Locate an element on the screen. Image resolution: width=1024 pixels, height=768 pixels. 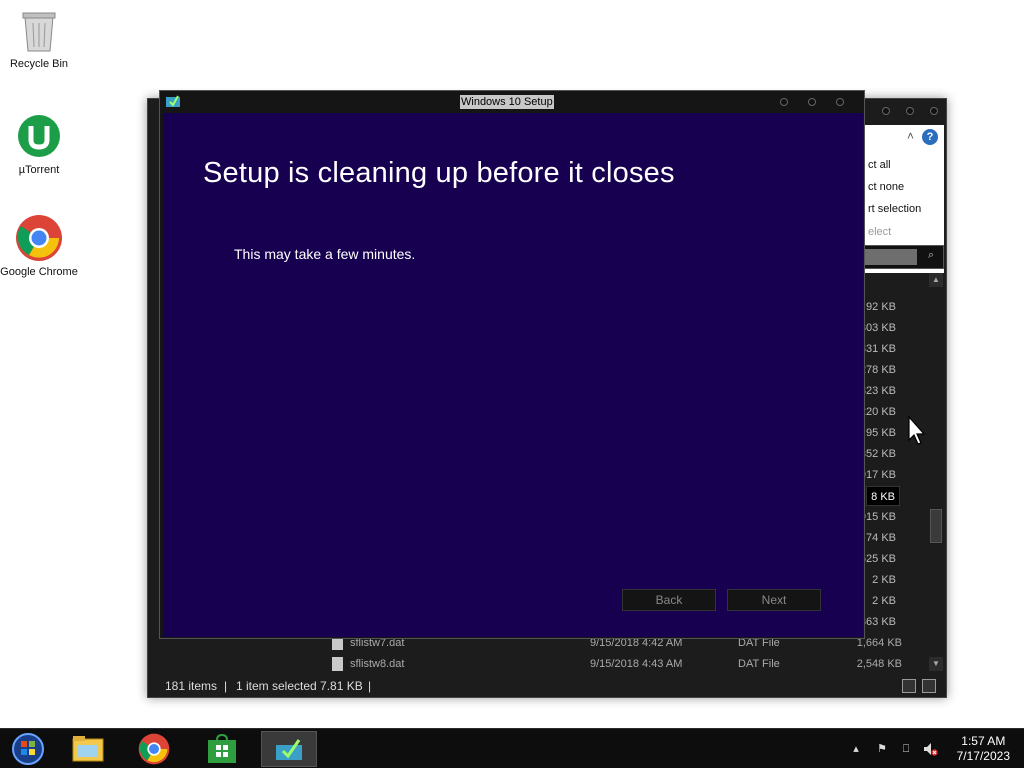
setup-icon is located at coordinates (289, 749).